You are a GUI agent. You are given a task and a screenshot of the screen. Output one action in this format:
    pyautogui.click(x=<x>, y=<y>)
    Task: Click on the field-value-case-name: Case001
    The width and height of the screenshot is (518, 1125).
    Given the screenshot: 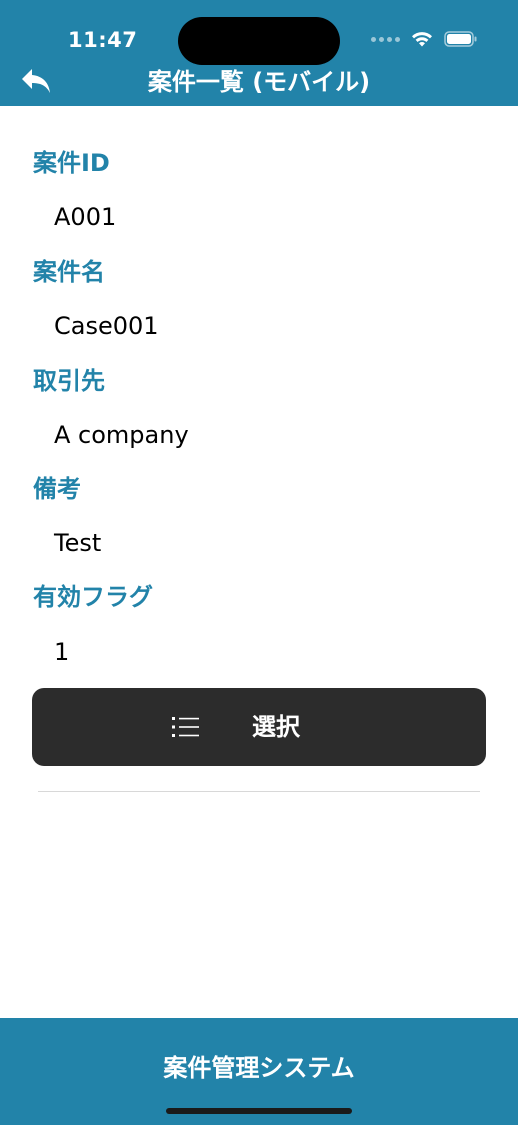 What is the action you would take?
    pyautogui.click(x=106, y=326)
    